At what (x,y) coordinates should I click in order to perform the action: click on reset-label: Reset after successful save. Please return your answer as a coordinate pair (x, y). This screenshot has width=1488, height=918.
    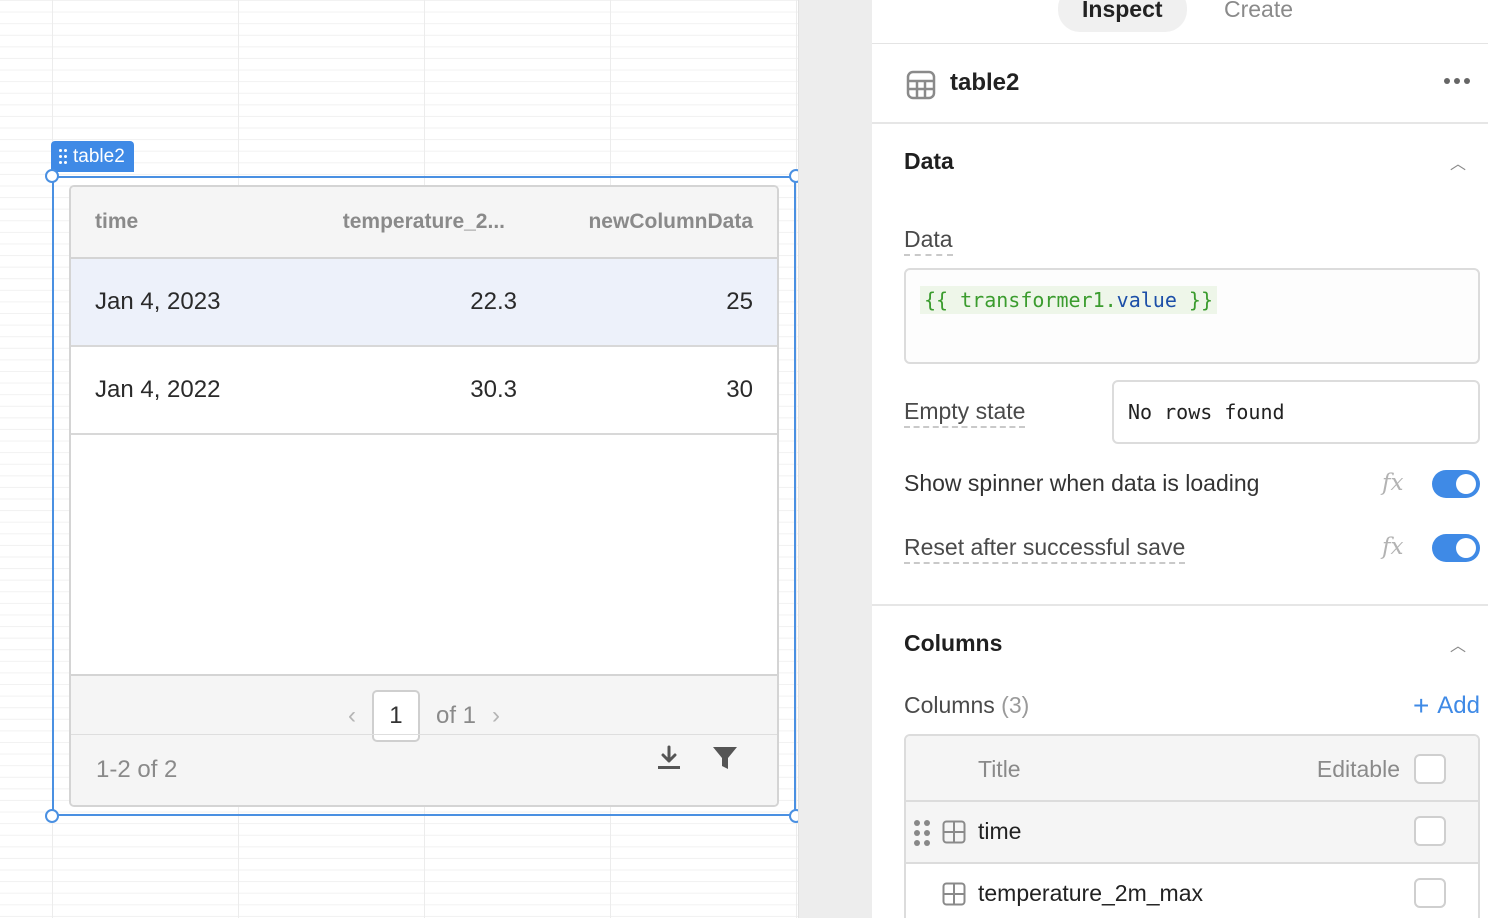
    Looking at the image, I should click on (1045, 549).